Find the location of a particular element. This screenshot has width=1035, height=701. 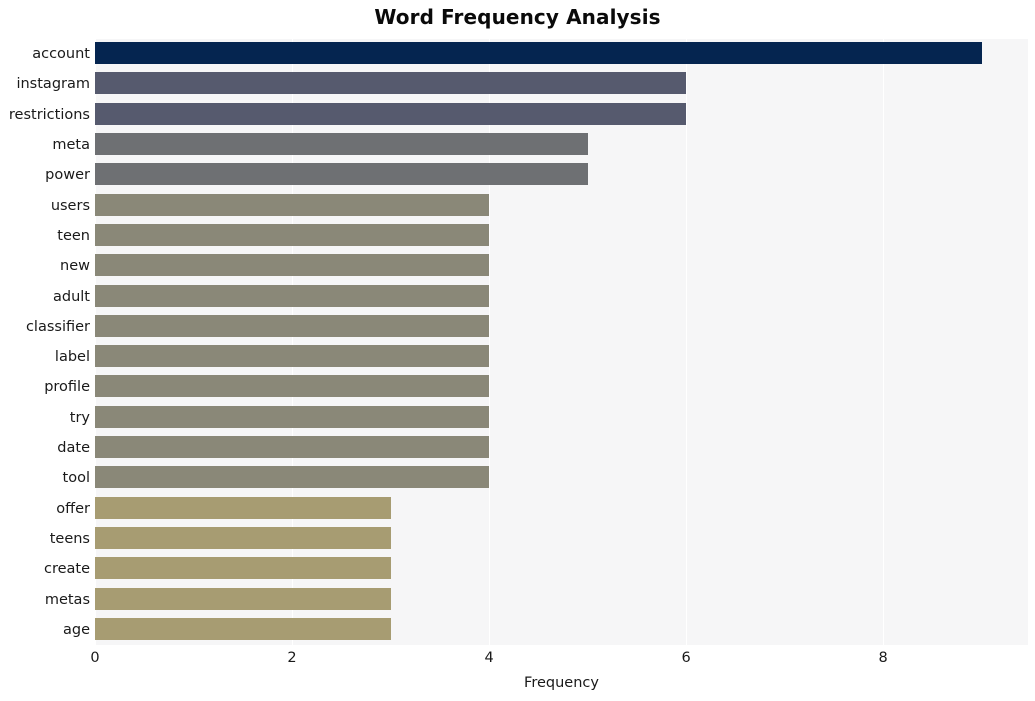

y-axis-tick-label: power is located at coordinates (67, 175).